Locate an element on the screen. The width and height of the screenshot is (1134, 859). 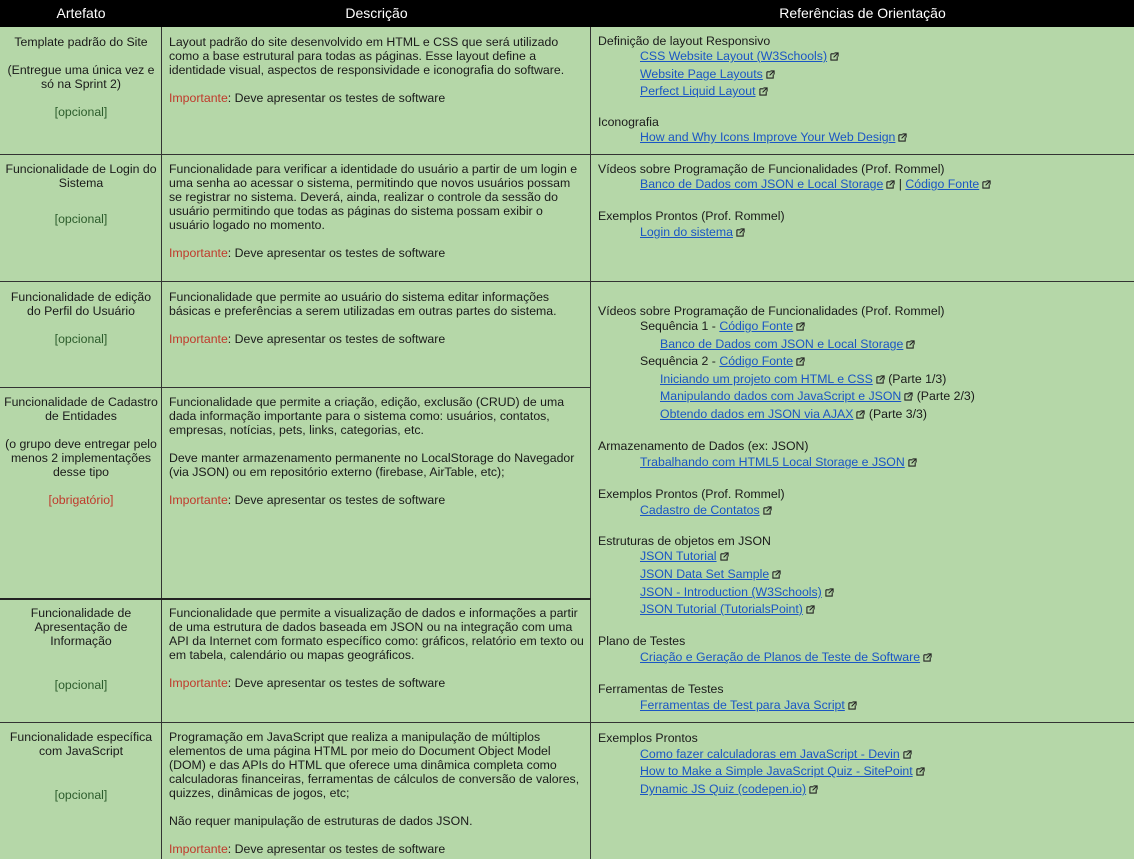
ref-link: Iniciando um projeto com HTML e CSS is located at coordinates (766, 379).